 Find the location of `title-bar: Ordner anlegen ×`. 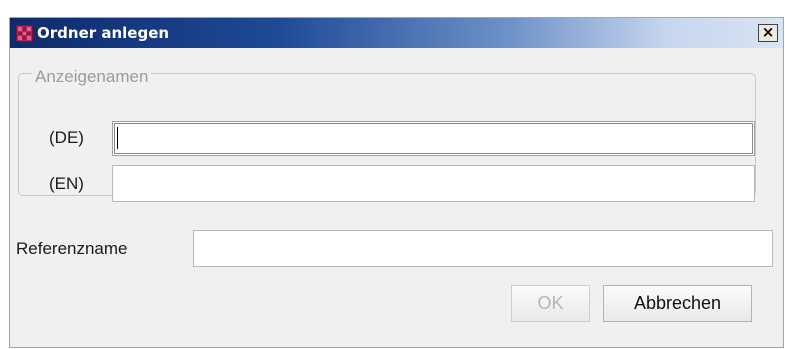

title-bar: Ordner anlegen × is located at coordinates (396, 33).